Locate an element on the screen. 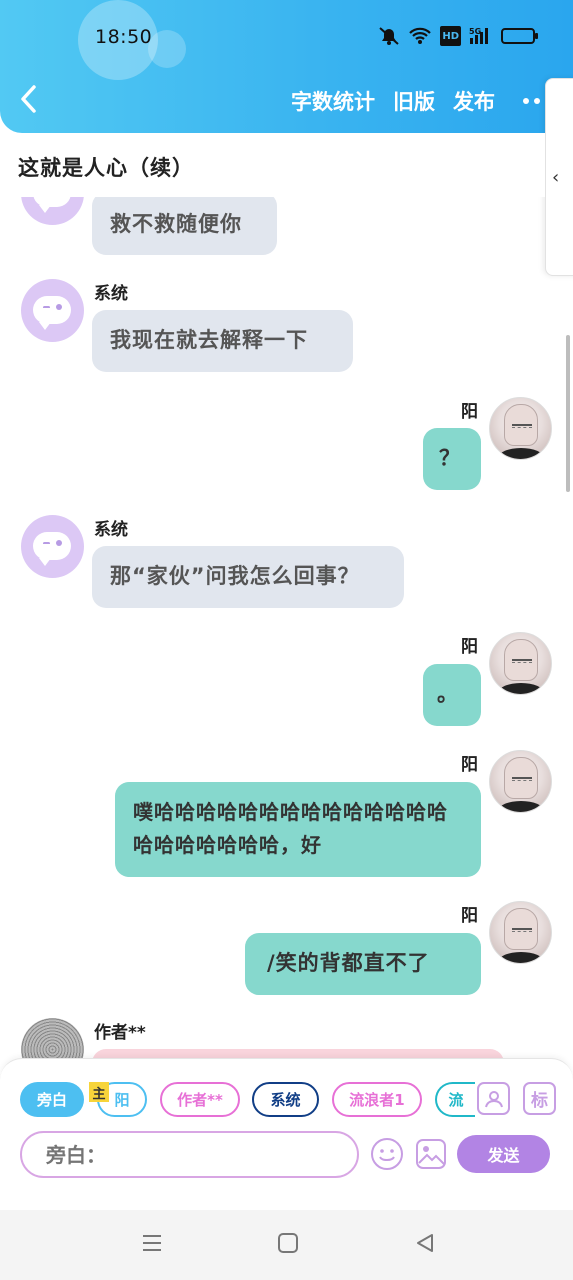 Image resolution: width=573 pixels, height=1280 pixels. message-input-wrapper is located at coordinates (189, 1154).